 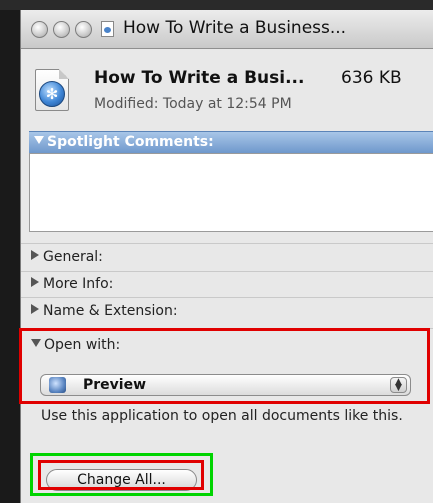 I want to click on safari-document-icon: ✻, so click(x=52, y=90).